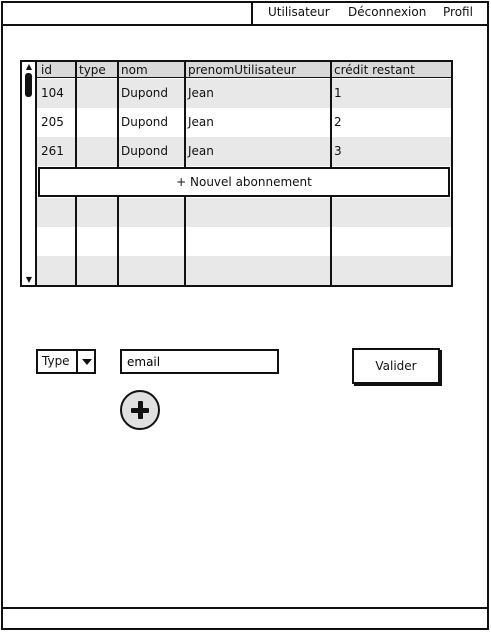 The height and width of the screenshot is (632, 491). Describe the element at coordinates (87, 362) in the screenshot. I see `chevron-down-icon` at that location.